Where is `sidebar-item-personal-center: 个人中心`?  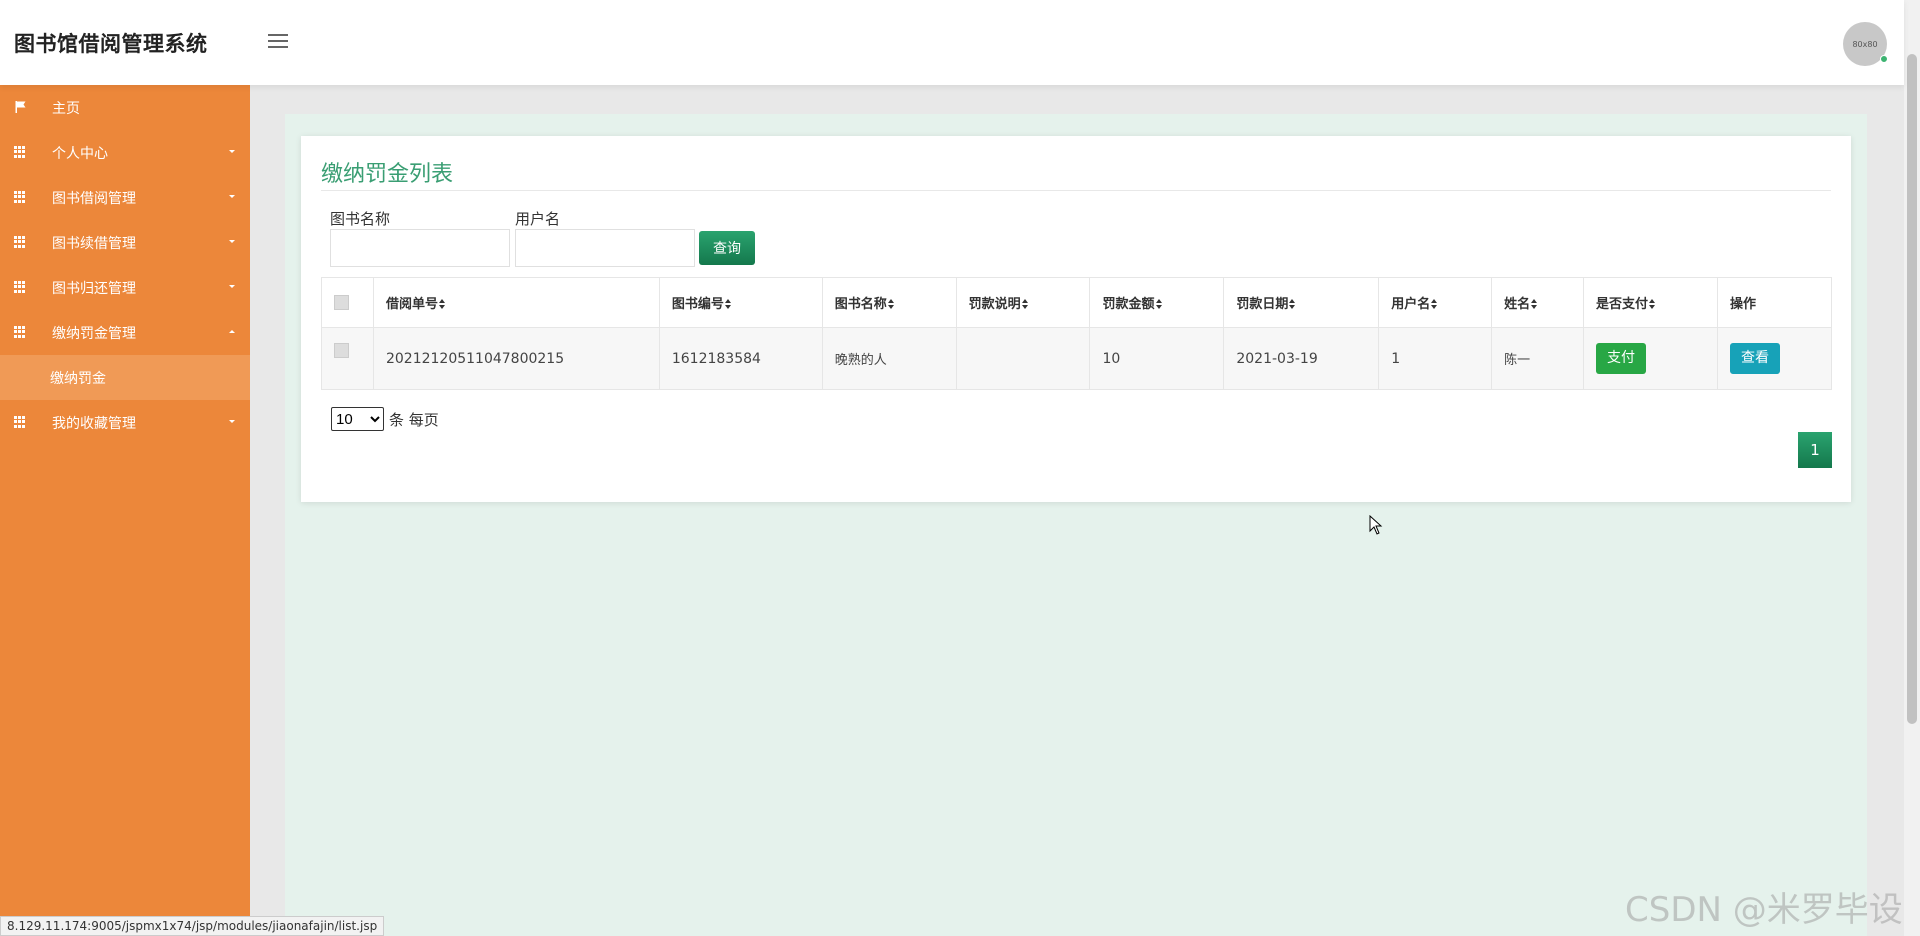
sidebar-item-personal-center: 个人中心 is located at coordinates (125, 152).